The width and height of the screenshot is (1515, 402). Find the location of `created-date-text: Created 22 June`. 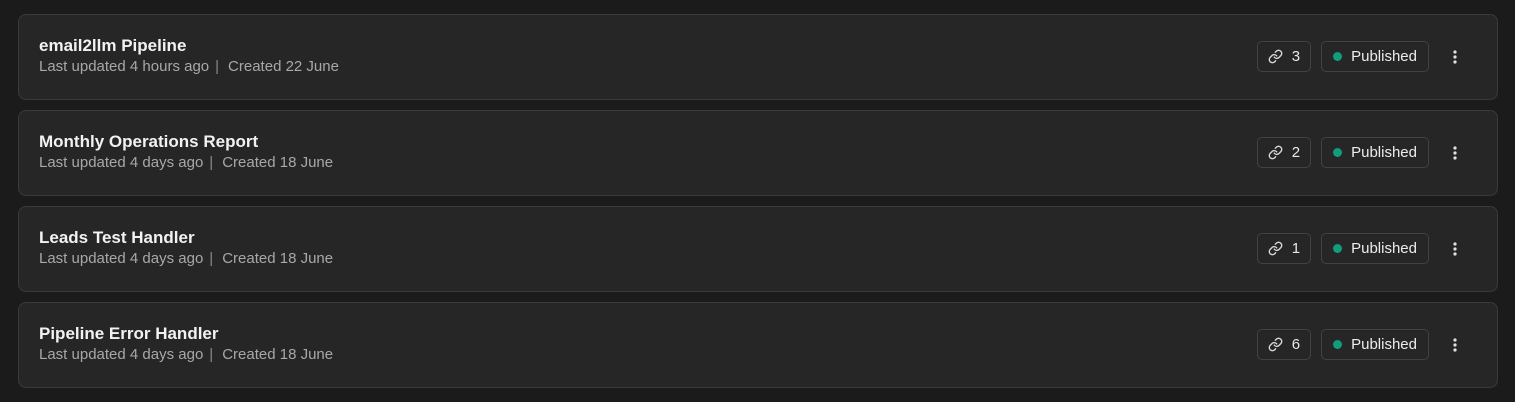

created-date-text: Created 22 June is located at coordinates (283, 66).